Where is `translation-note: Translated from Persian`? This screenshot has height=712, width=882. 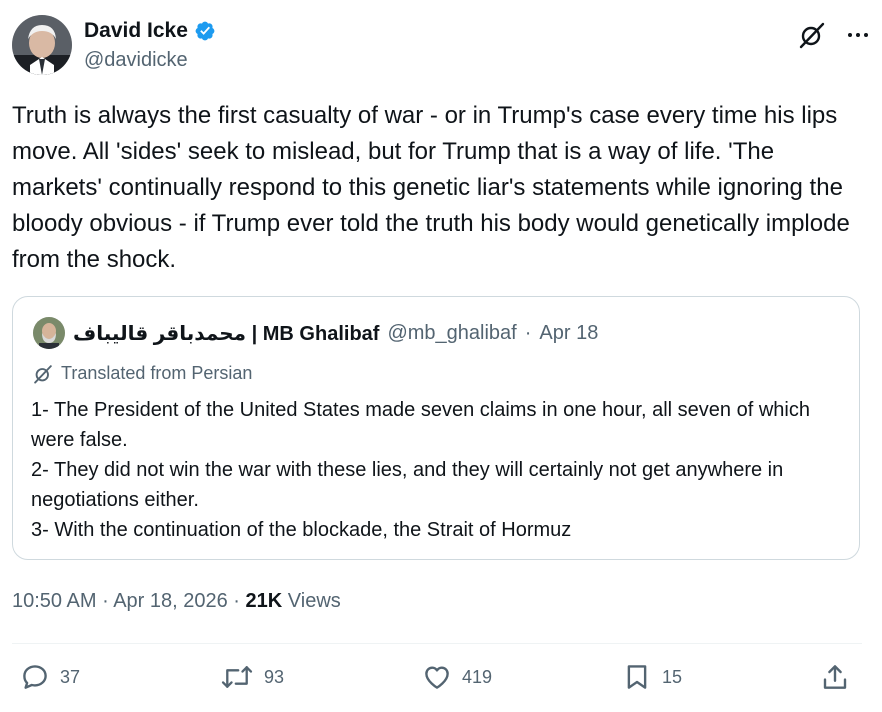 translation-note: Translated from Persian is located at coordinates (142, 373).